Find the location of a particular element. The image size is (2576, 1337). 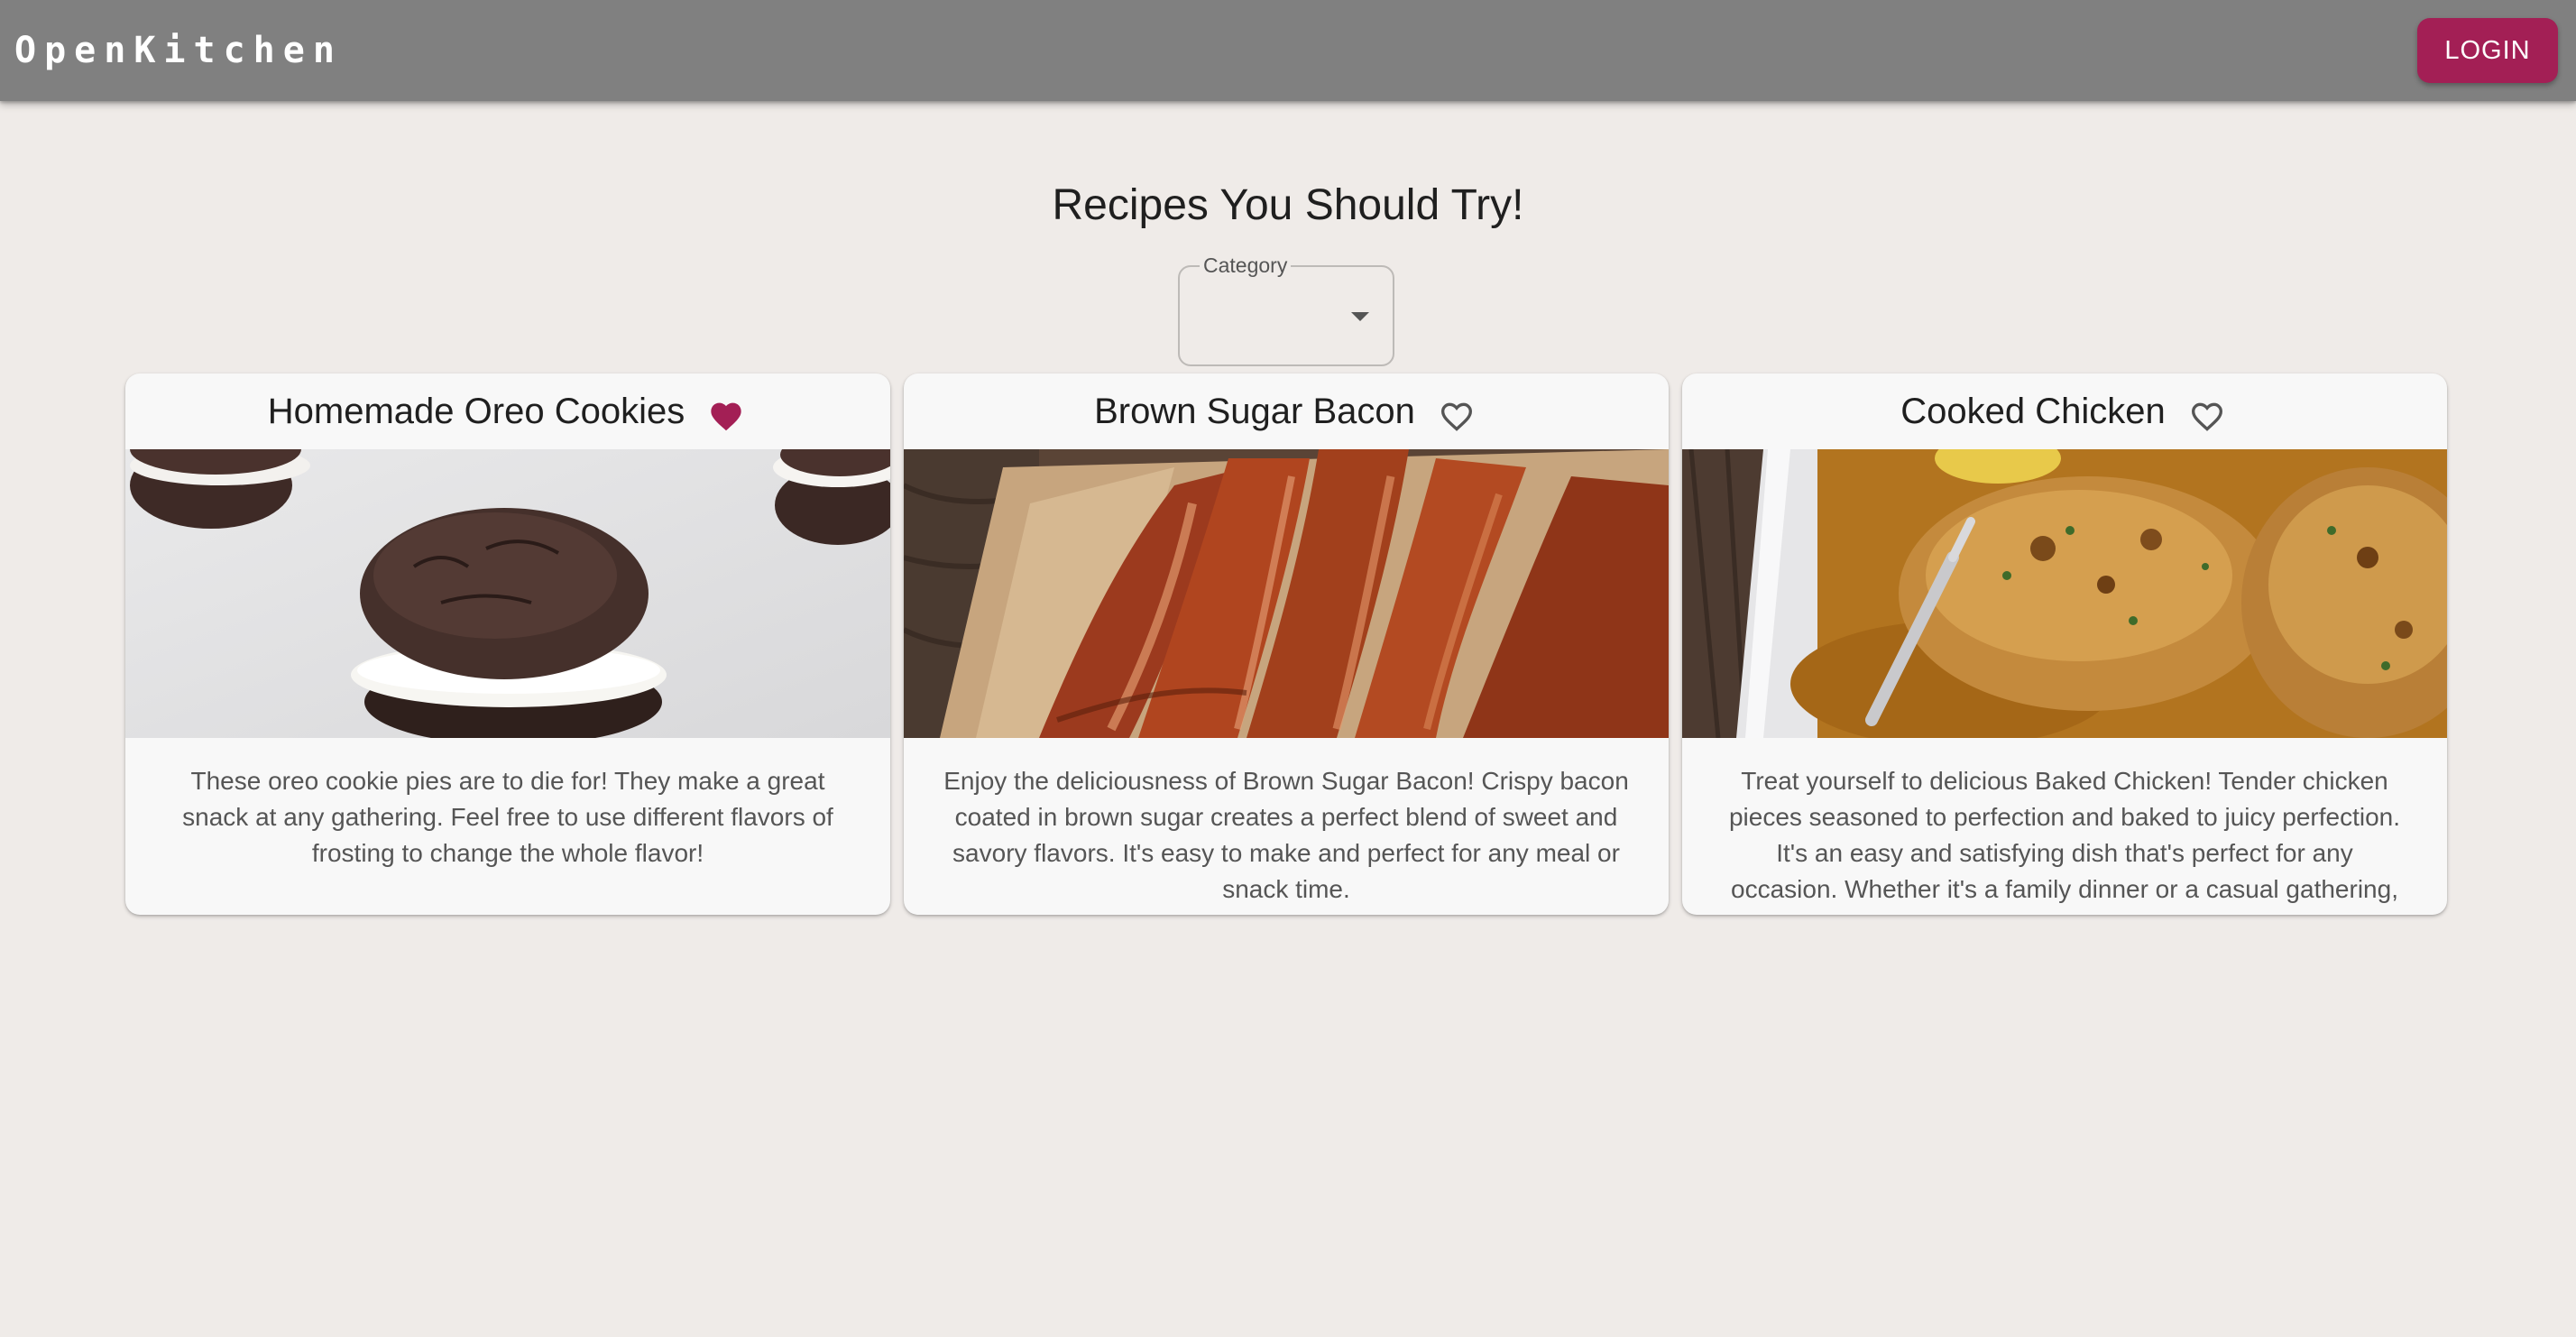

favorite-heart-filled-icon is located at coordinates (726, 415).